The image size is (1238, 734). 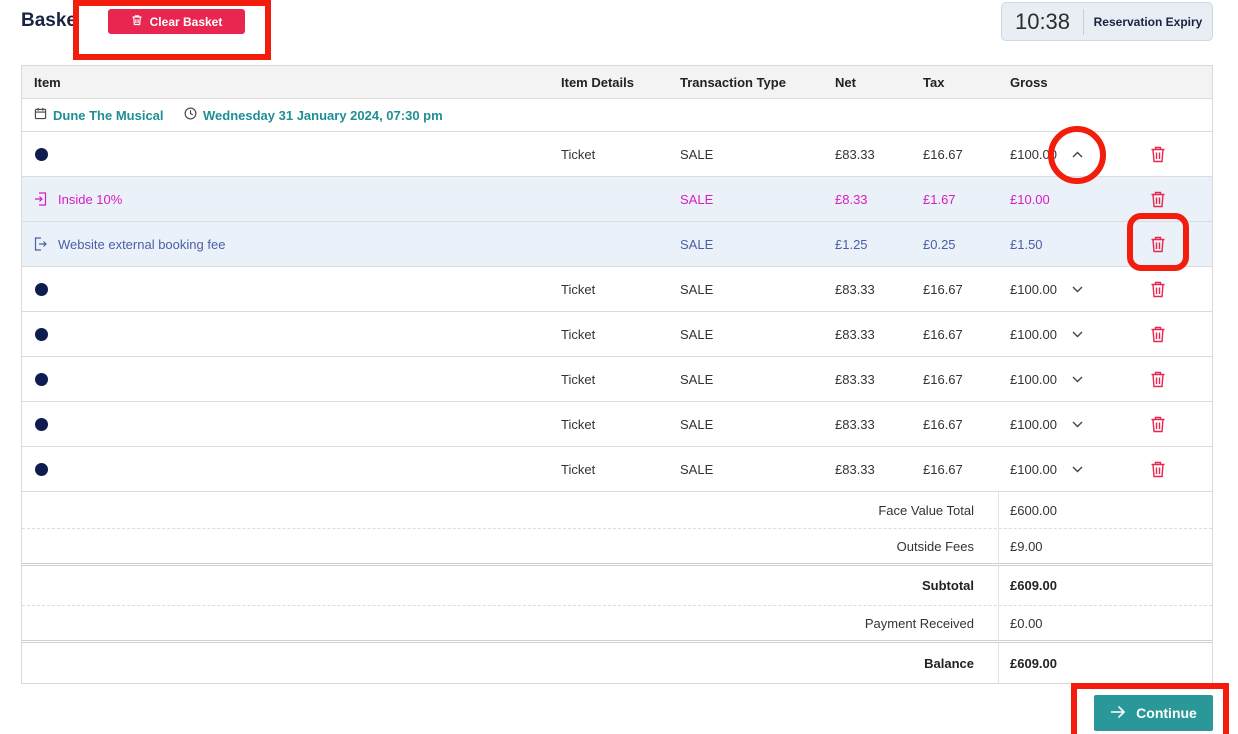 What do you see at coordinates (926, 510) in the screenshot?
I see `face-value-label: Face Value Total` at bounding box center [926, 510].